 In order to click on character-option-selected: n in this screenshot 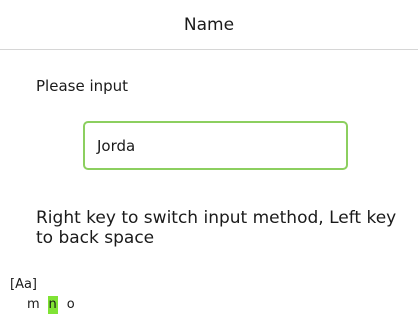, I will do `click(52, 305)`.